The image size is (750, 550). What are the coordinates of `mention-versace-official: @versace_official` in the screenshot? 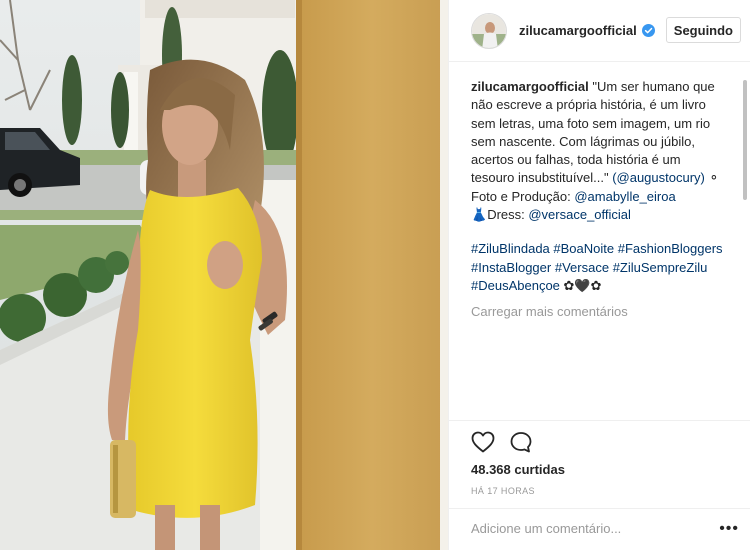 It's located at (579, 214).